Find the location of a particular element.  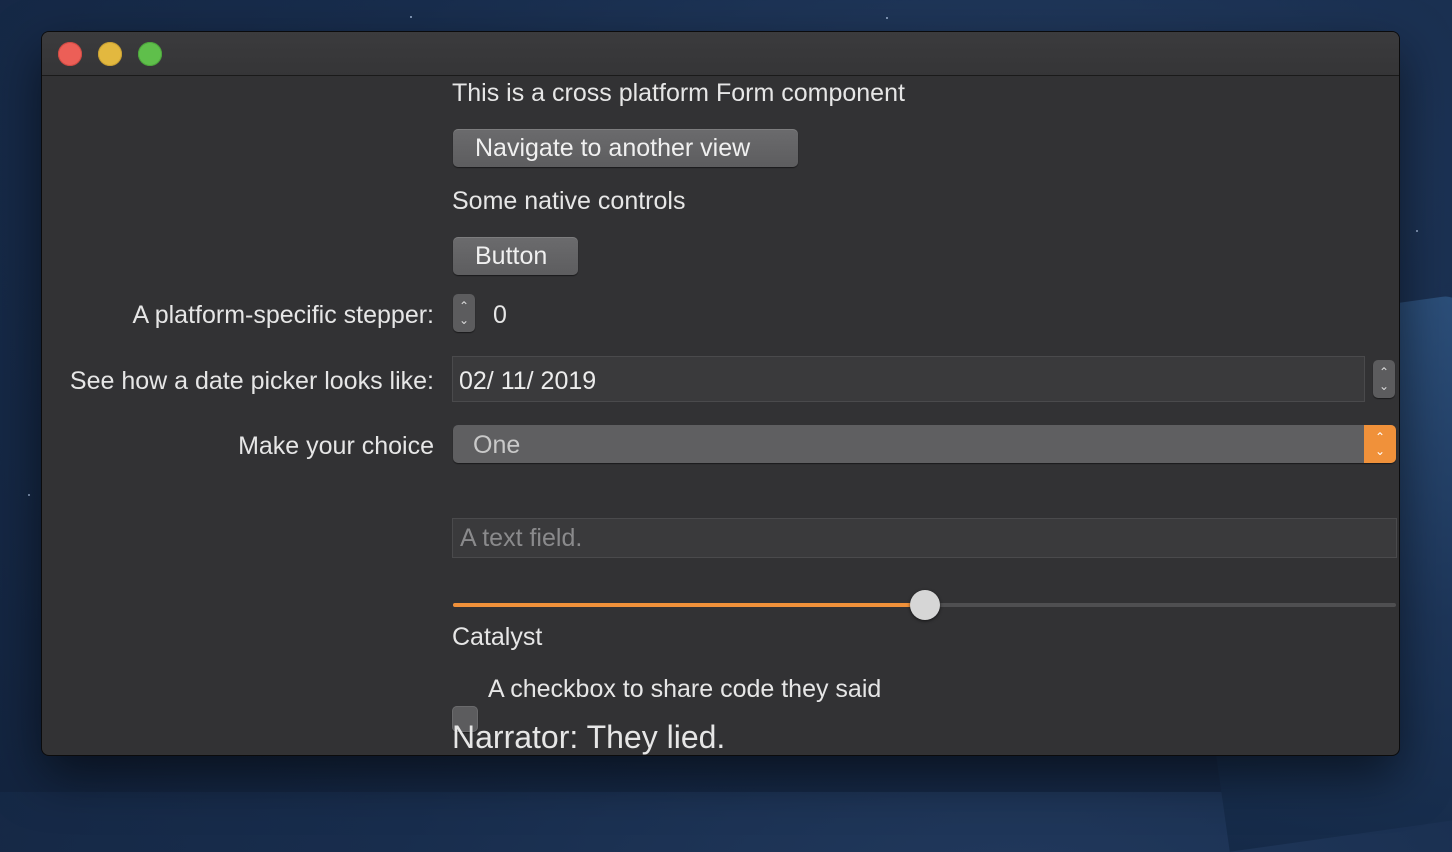

native-controls-text: Some native controls is located at coordinates (569, 201).